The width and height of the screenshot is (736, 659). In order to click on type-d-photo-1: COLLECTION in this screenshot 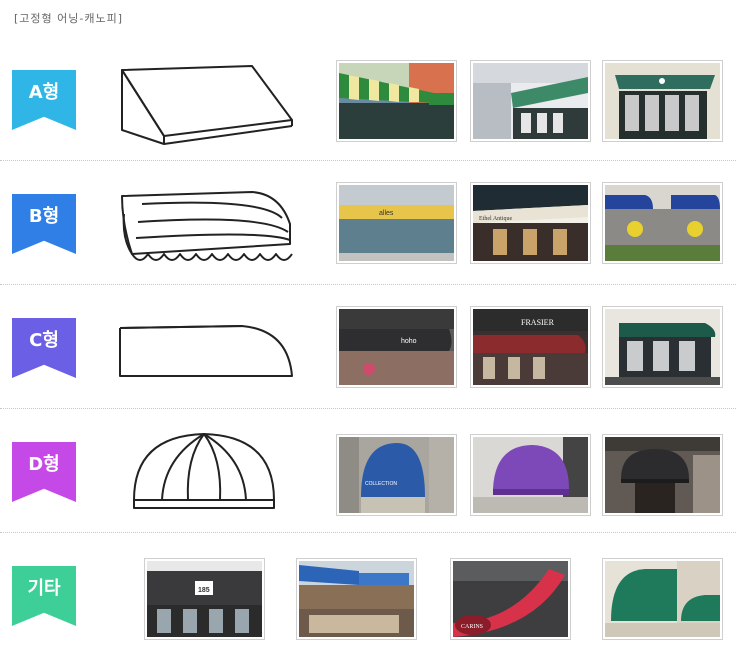, I will do `click(396, 475)`.